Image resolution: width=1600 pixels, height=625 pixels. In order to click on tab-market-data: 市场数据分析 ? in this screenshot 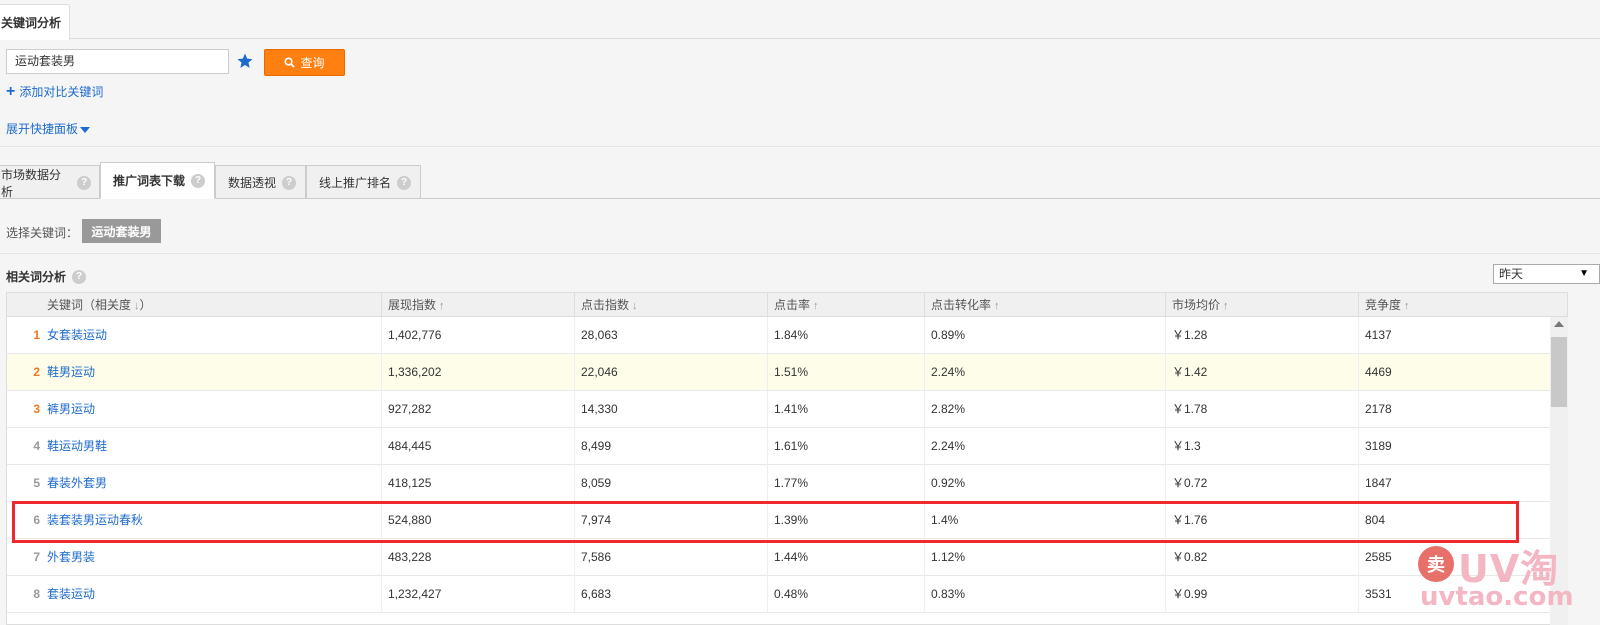, I will do `click(50, 182)`.